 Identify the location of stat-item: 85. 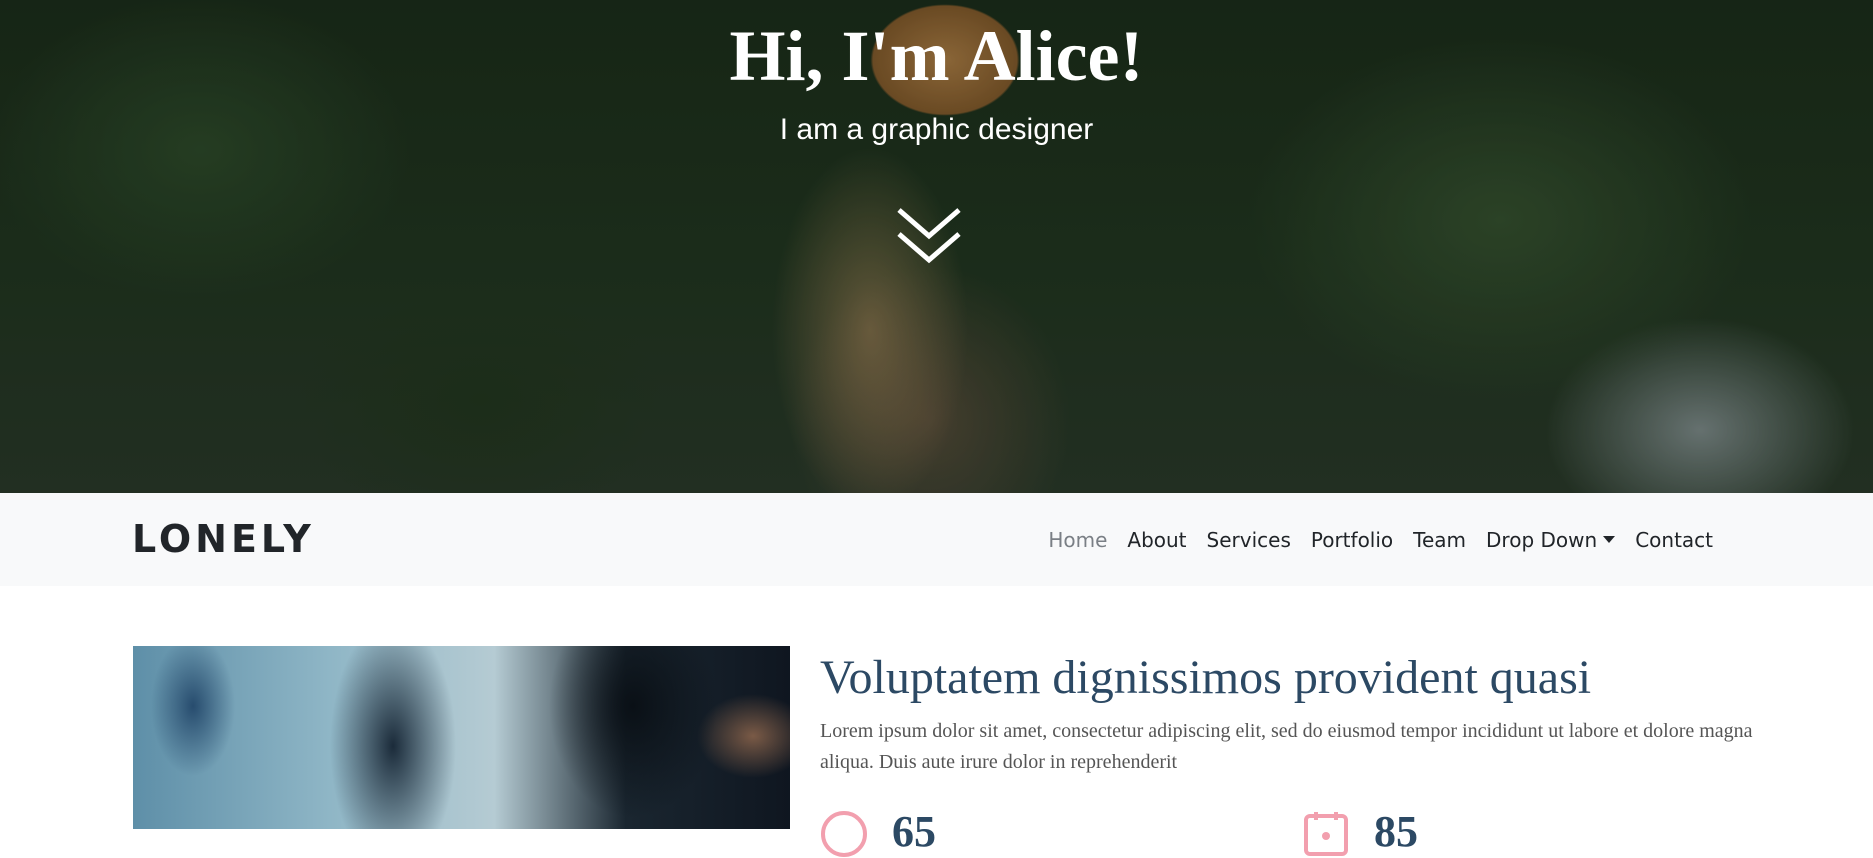
(1452, 833).